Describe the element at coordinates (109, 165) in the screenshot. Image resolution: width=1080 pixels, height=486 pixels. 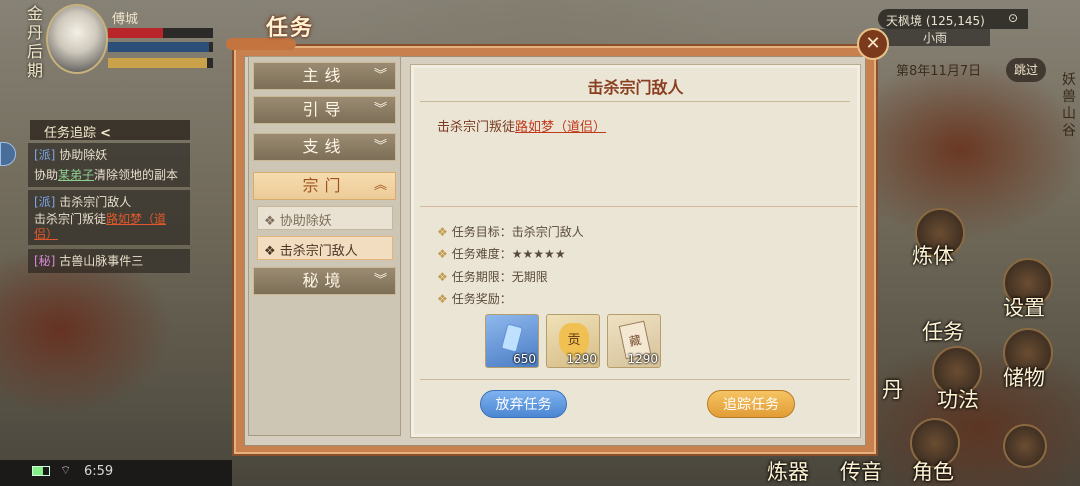
I see `tracker-item: [派] 协助除妖 协助某弟子清除领地的副本` at that location.